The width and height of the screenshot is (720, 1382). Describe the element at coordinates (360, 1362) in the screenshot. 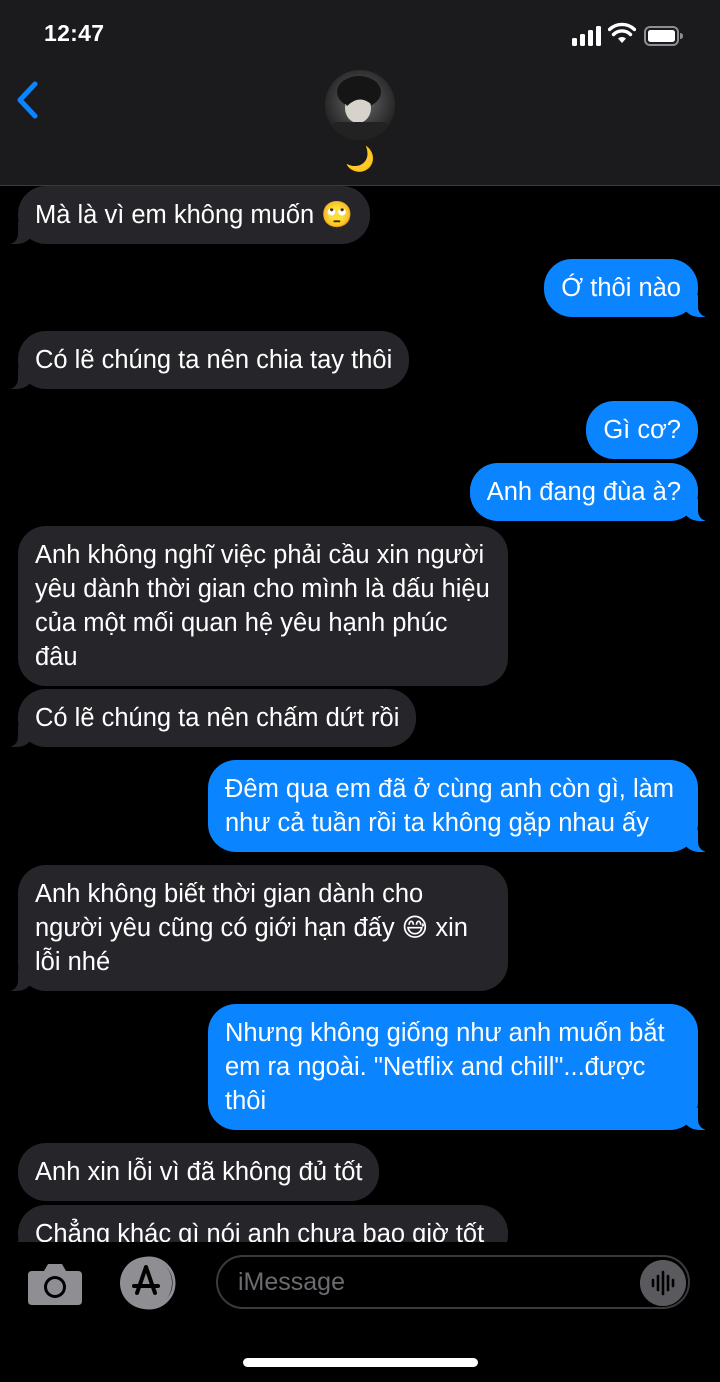

I see `home-indicator` at that location.